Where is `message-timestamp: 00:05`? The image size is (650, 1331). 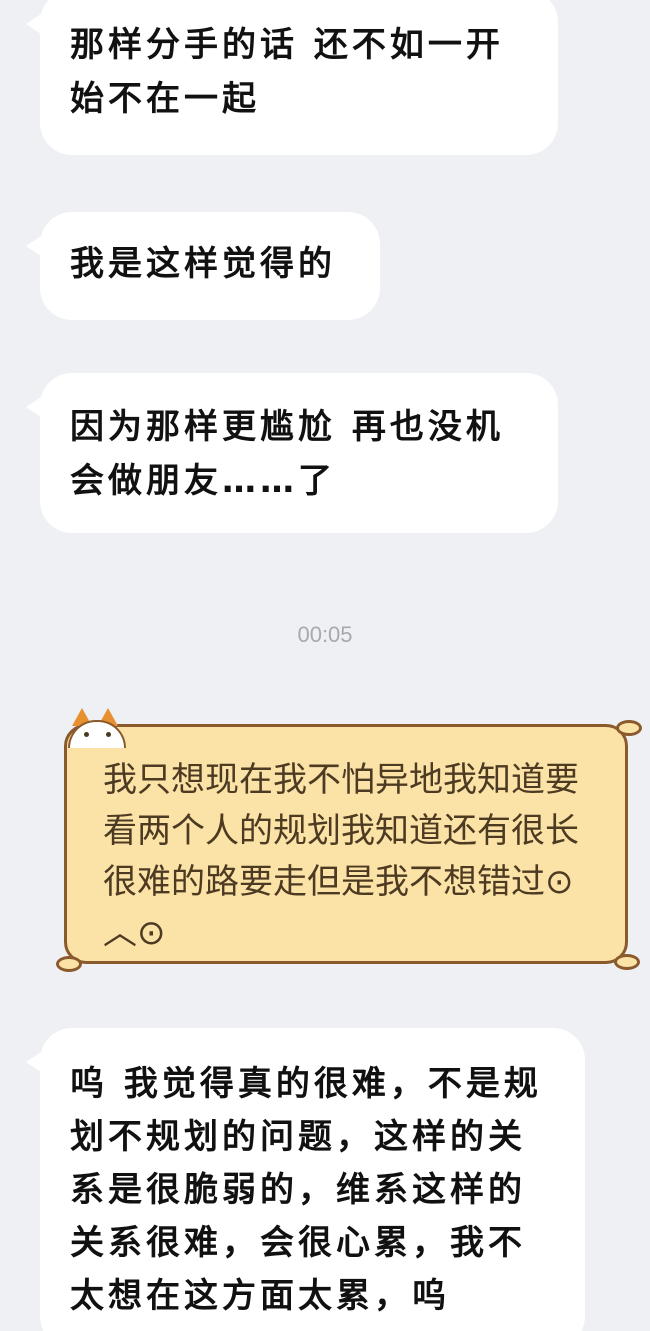
message-timestamp: 00:05 is located at coordinates (325, 634).